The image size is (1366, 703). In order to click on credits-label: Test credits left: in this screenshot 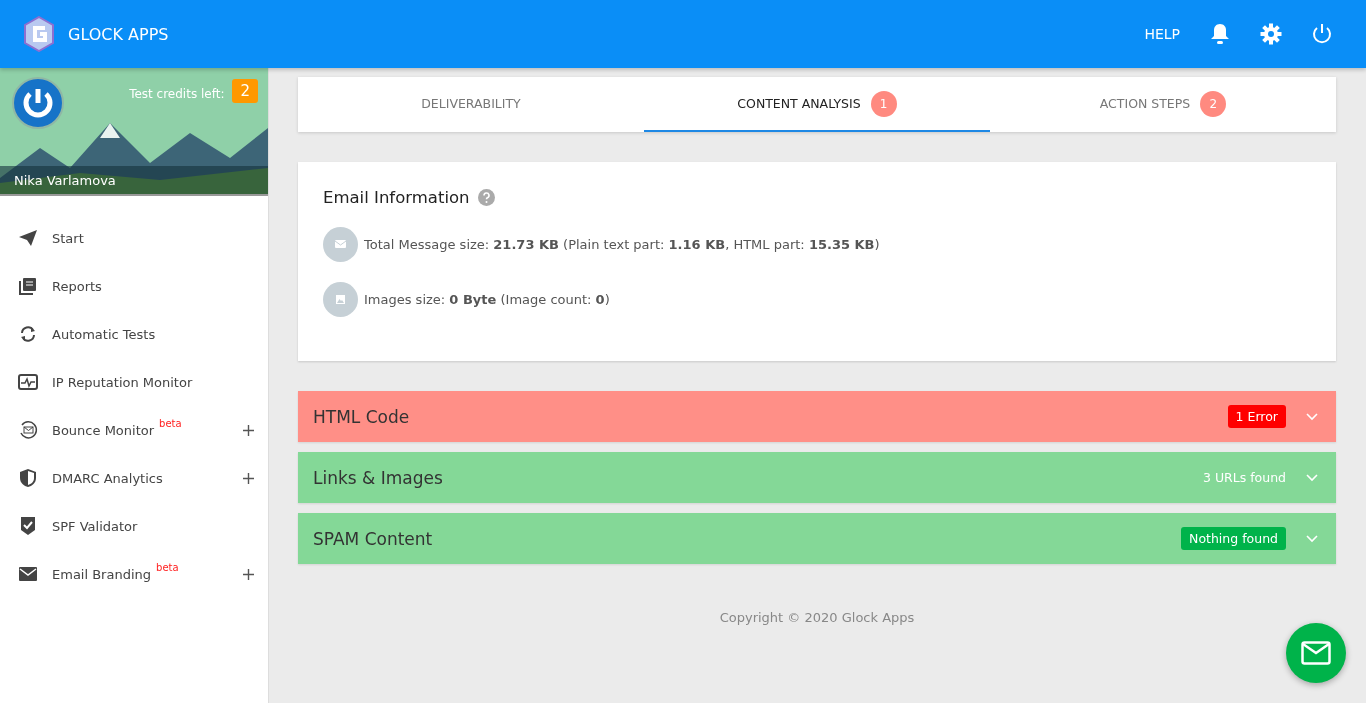, I will do `click(177, 94)`.